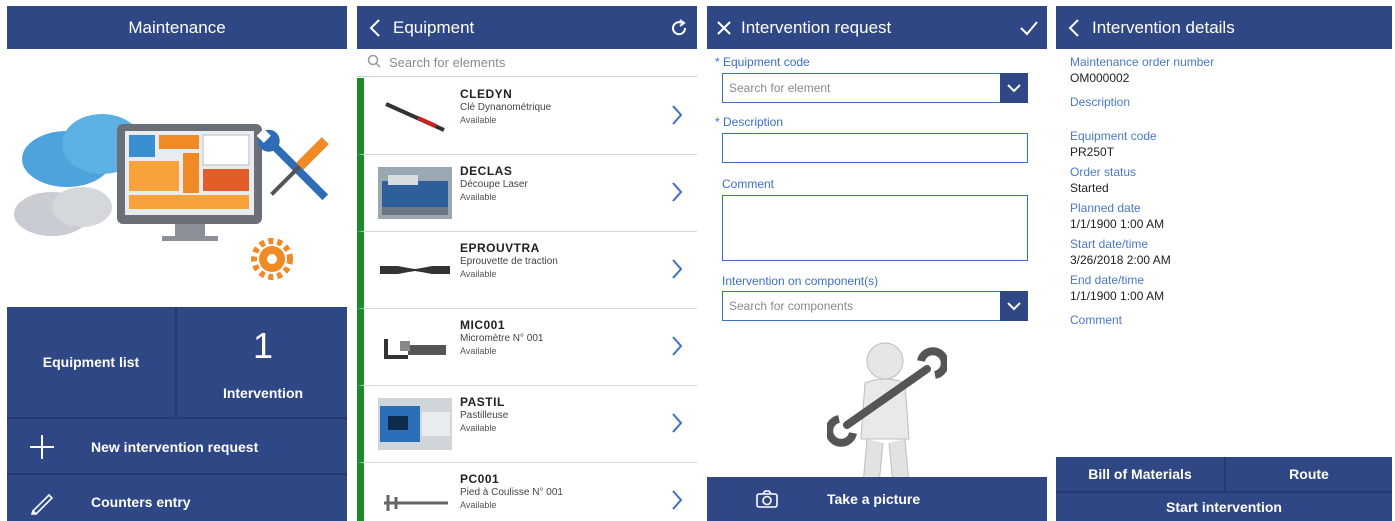 Image resolution: width=1395 pixels, height=521 pixels. What do you see at coordinates (767, 499) in the screenshot?
I see `camera-icon` at bounding box center [767, 499].